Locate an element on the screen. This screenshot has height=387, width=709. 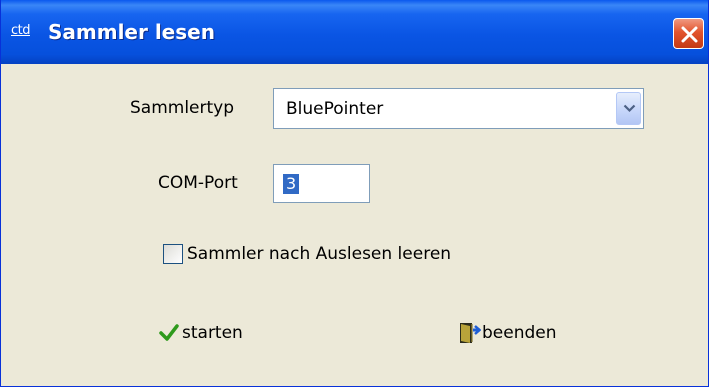
start-button: starten is located at coordinates (201, 333).